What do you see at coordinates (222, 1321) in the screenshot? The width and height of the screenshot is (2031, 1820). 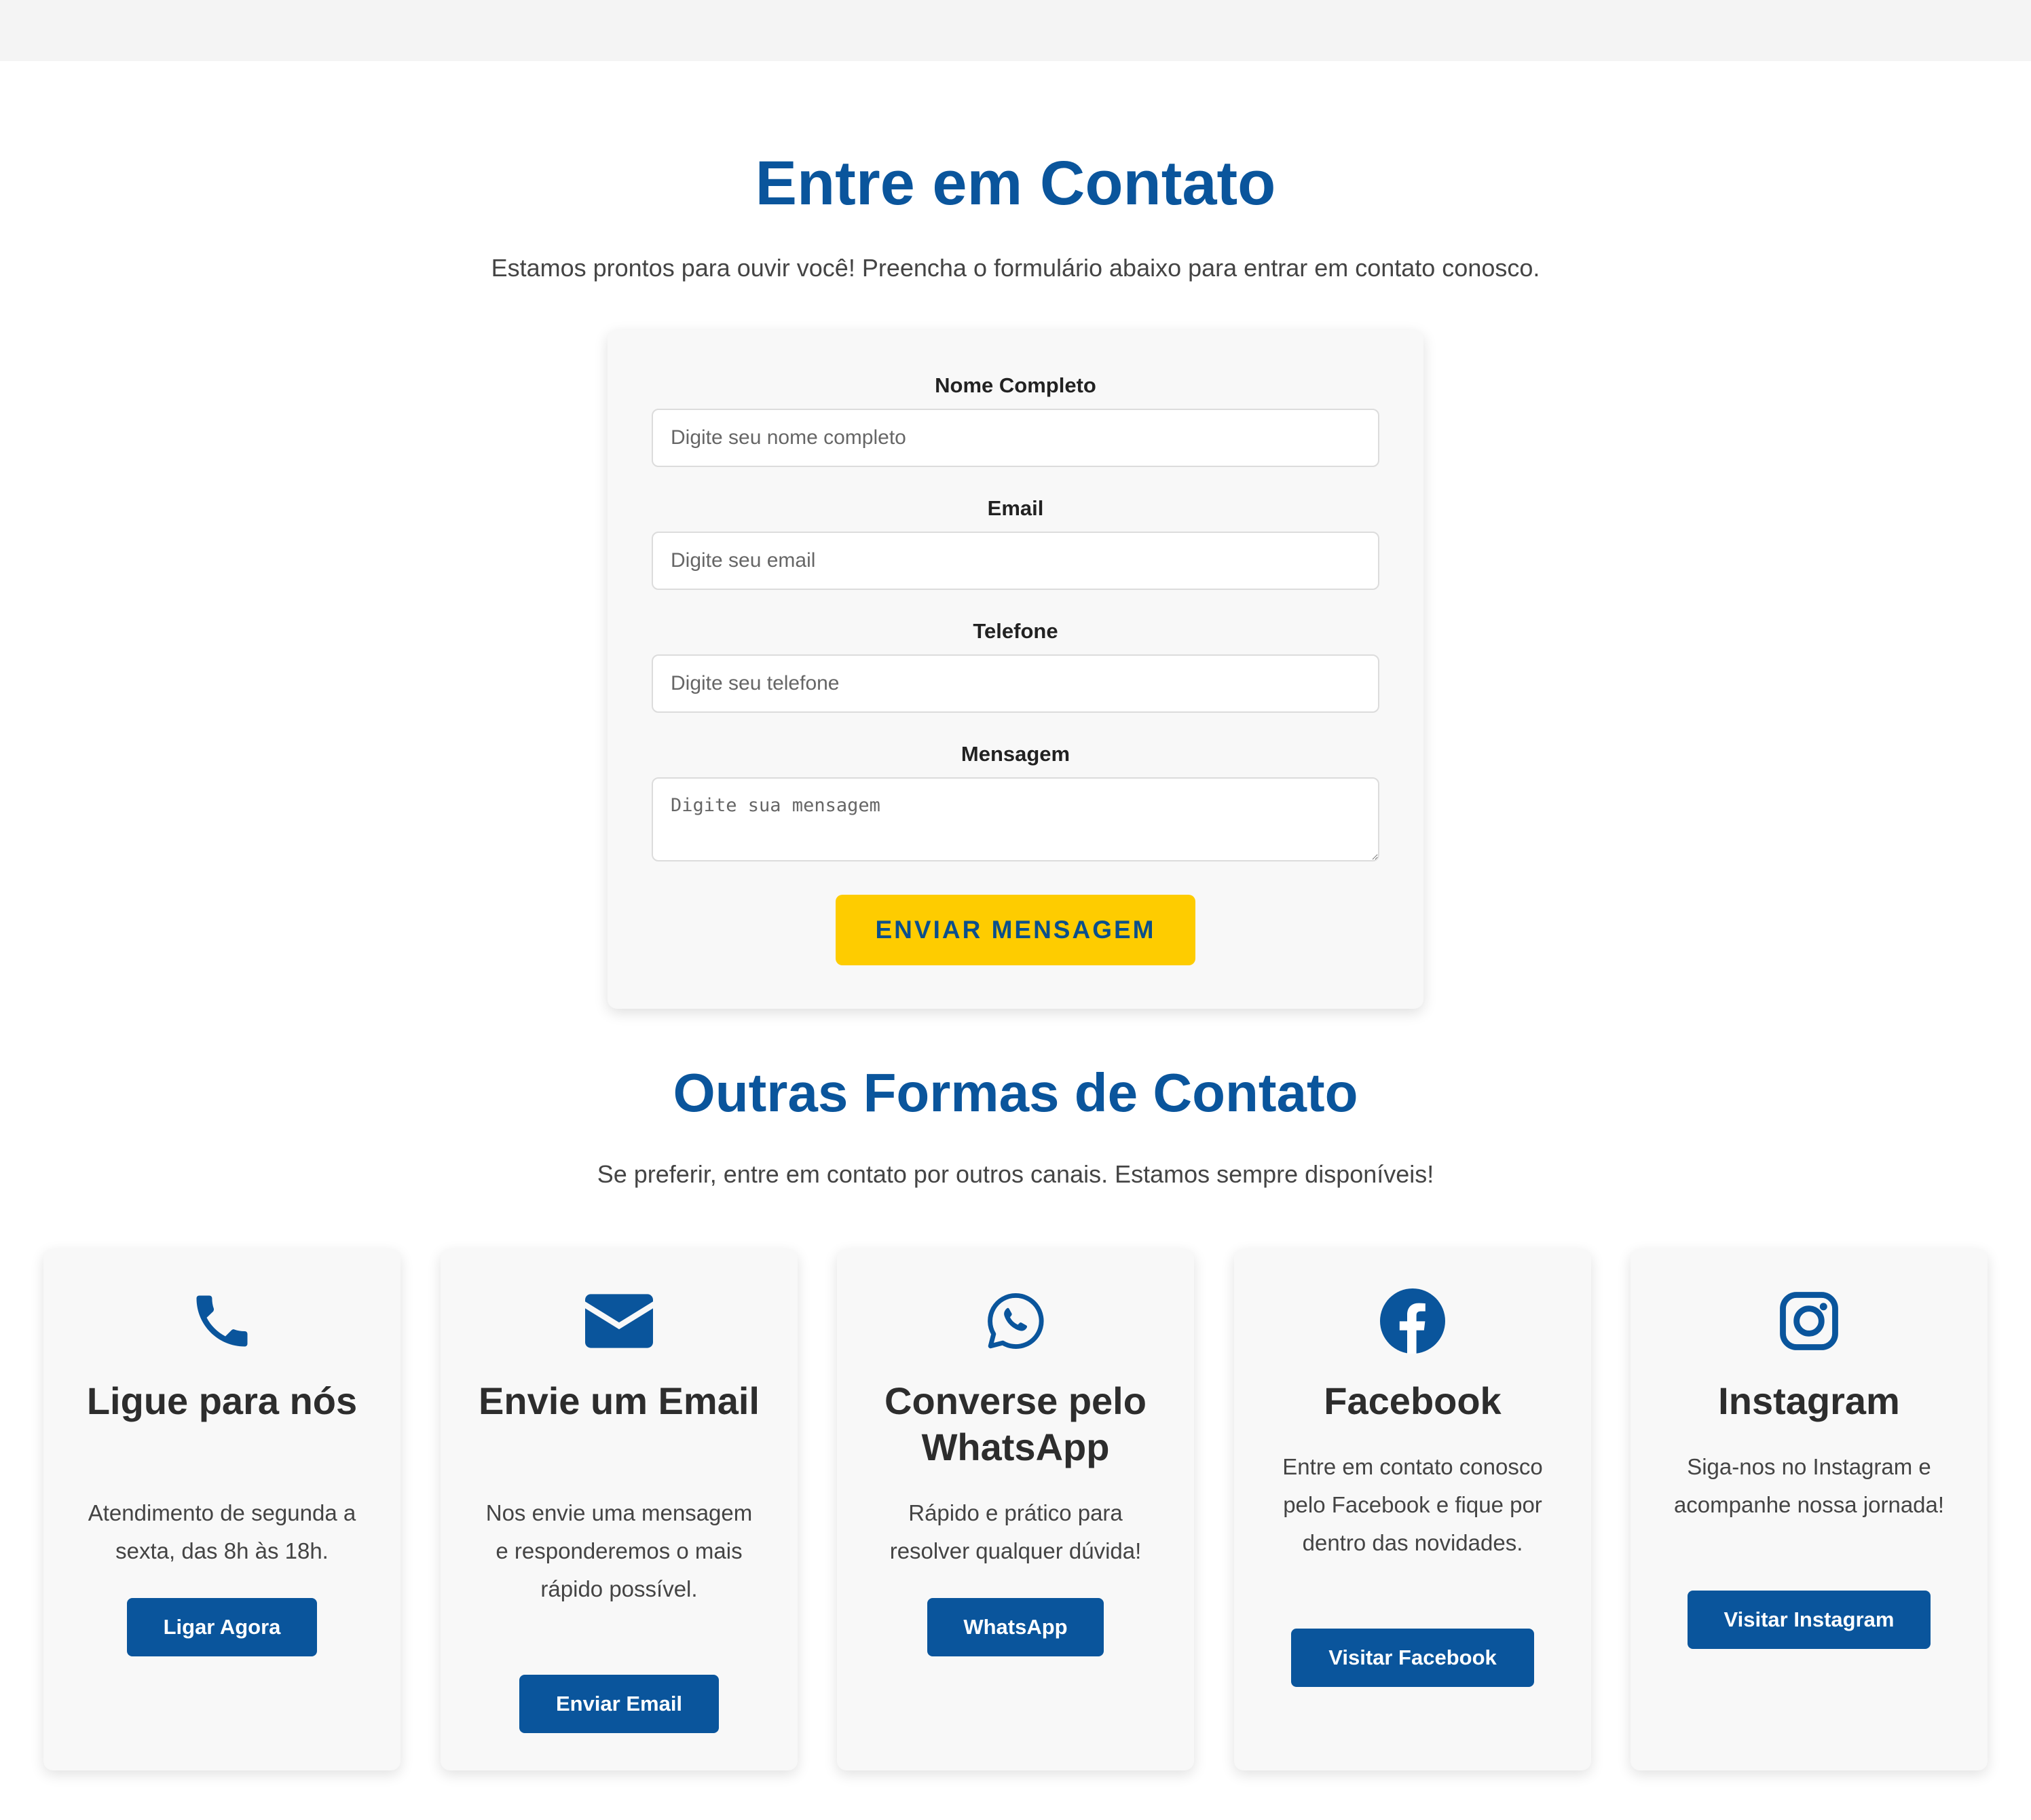 I see `phone-icon` at bounding box center [222, 1321].